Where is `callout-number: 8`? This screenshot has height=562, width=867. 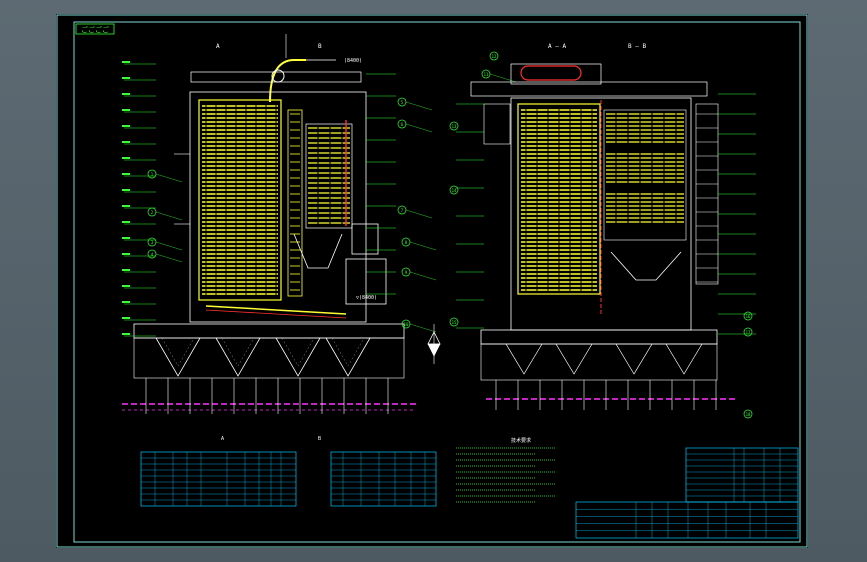
callout-number: 8 is located at coordinates (406, 242).